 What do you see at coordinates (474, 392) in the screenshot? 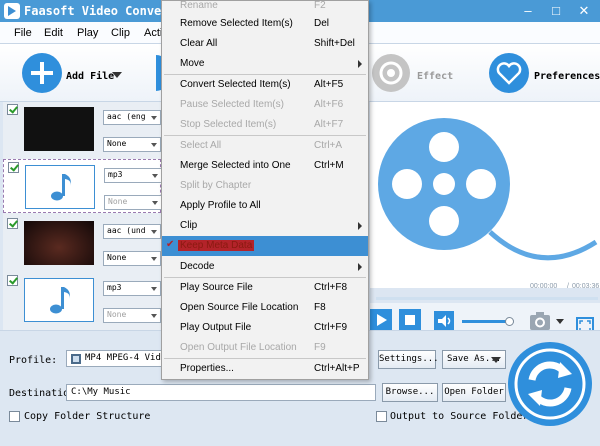
I see `open-folder-button: Open Folder` at bounding box center [474, 392].